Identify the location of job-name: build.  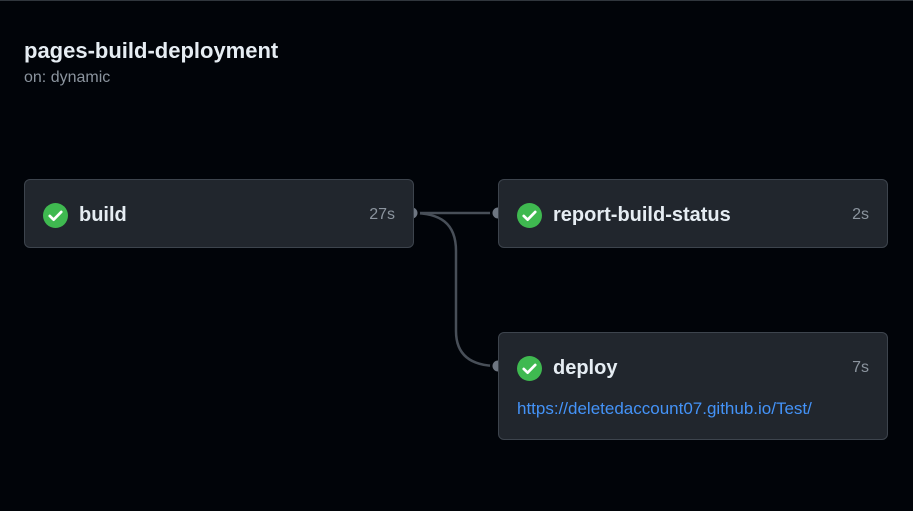
(103, 214).